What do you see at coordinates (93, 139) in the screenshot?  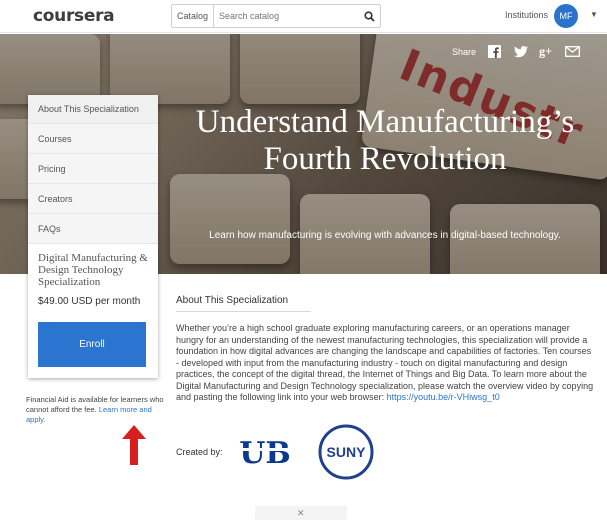 I see `sidebar-item-courses: Courses` at bounding box center [93, 139].